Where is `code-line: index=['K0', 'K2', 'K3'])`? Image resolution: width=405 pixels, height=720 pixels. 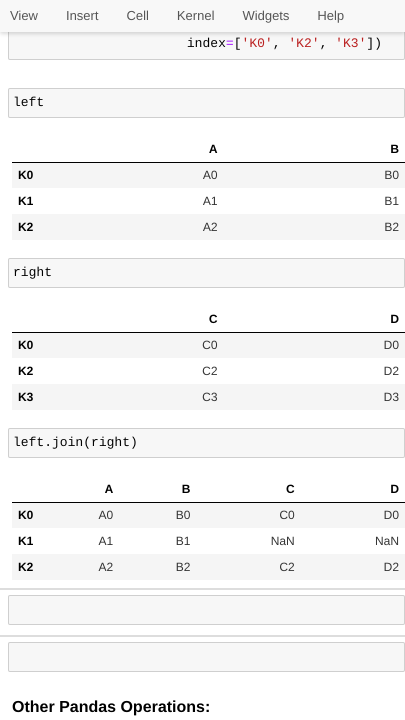 code-line: index=['K0', 'K2', 'K3']) is located at coordinates (284, 43).